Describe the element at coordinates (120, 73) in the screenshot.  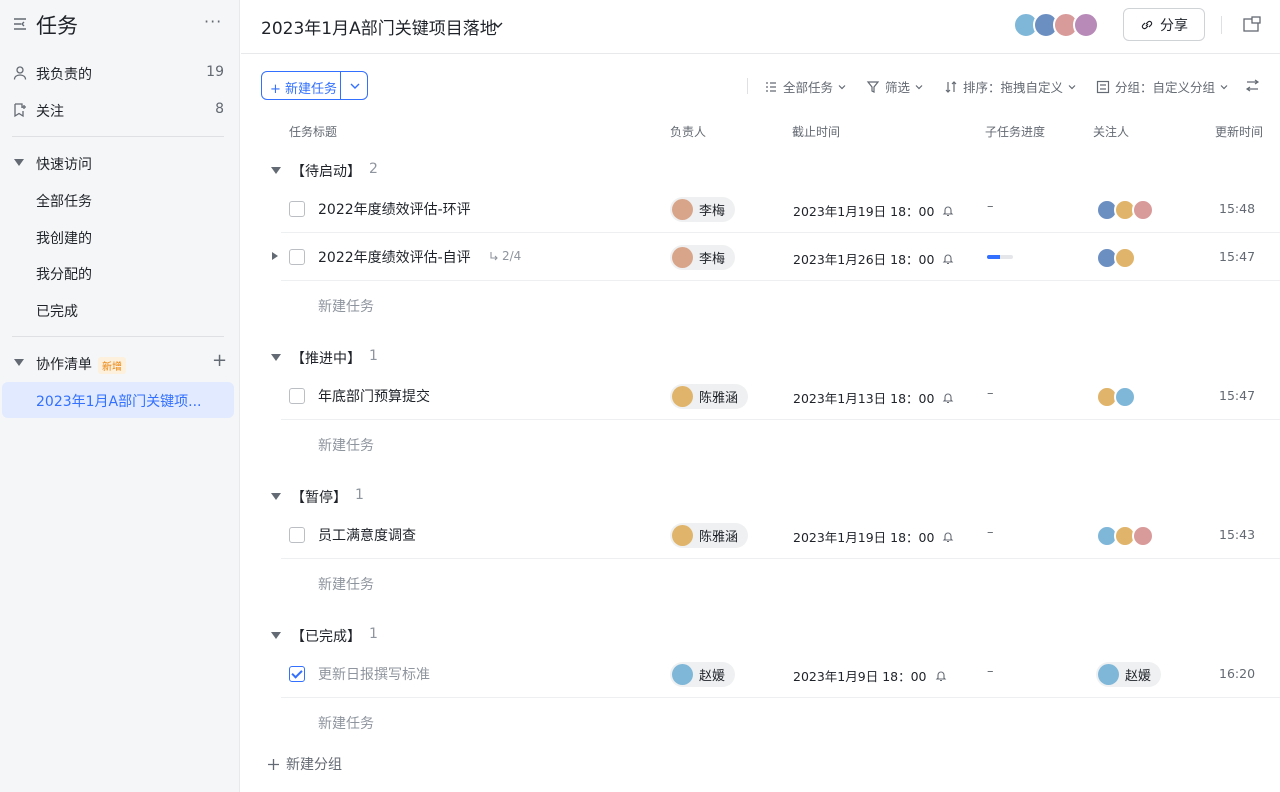
I see `sidebar-item-mine: 我负责的 19` at that location.